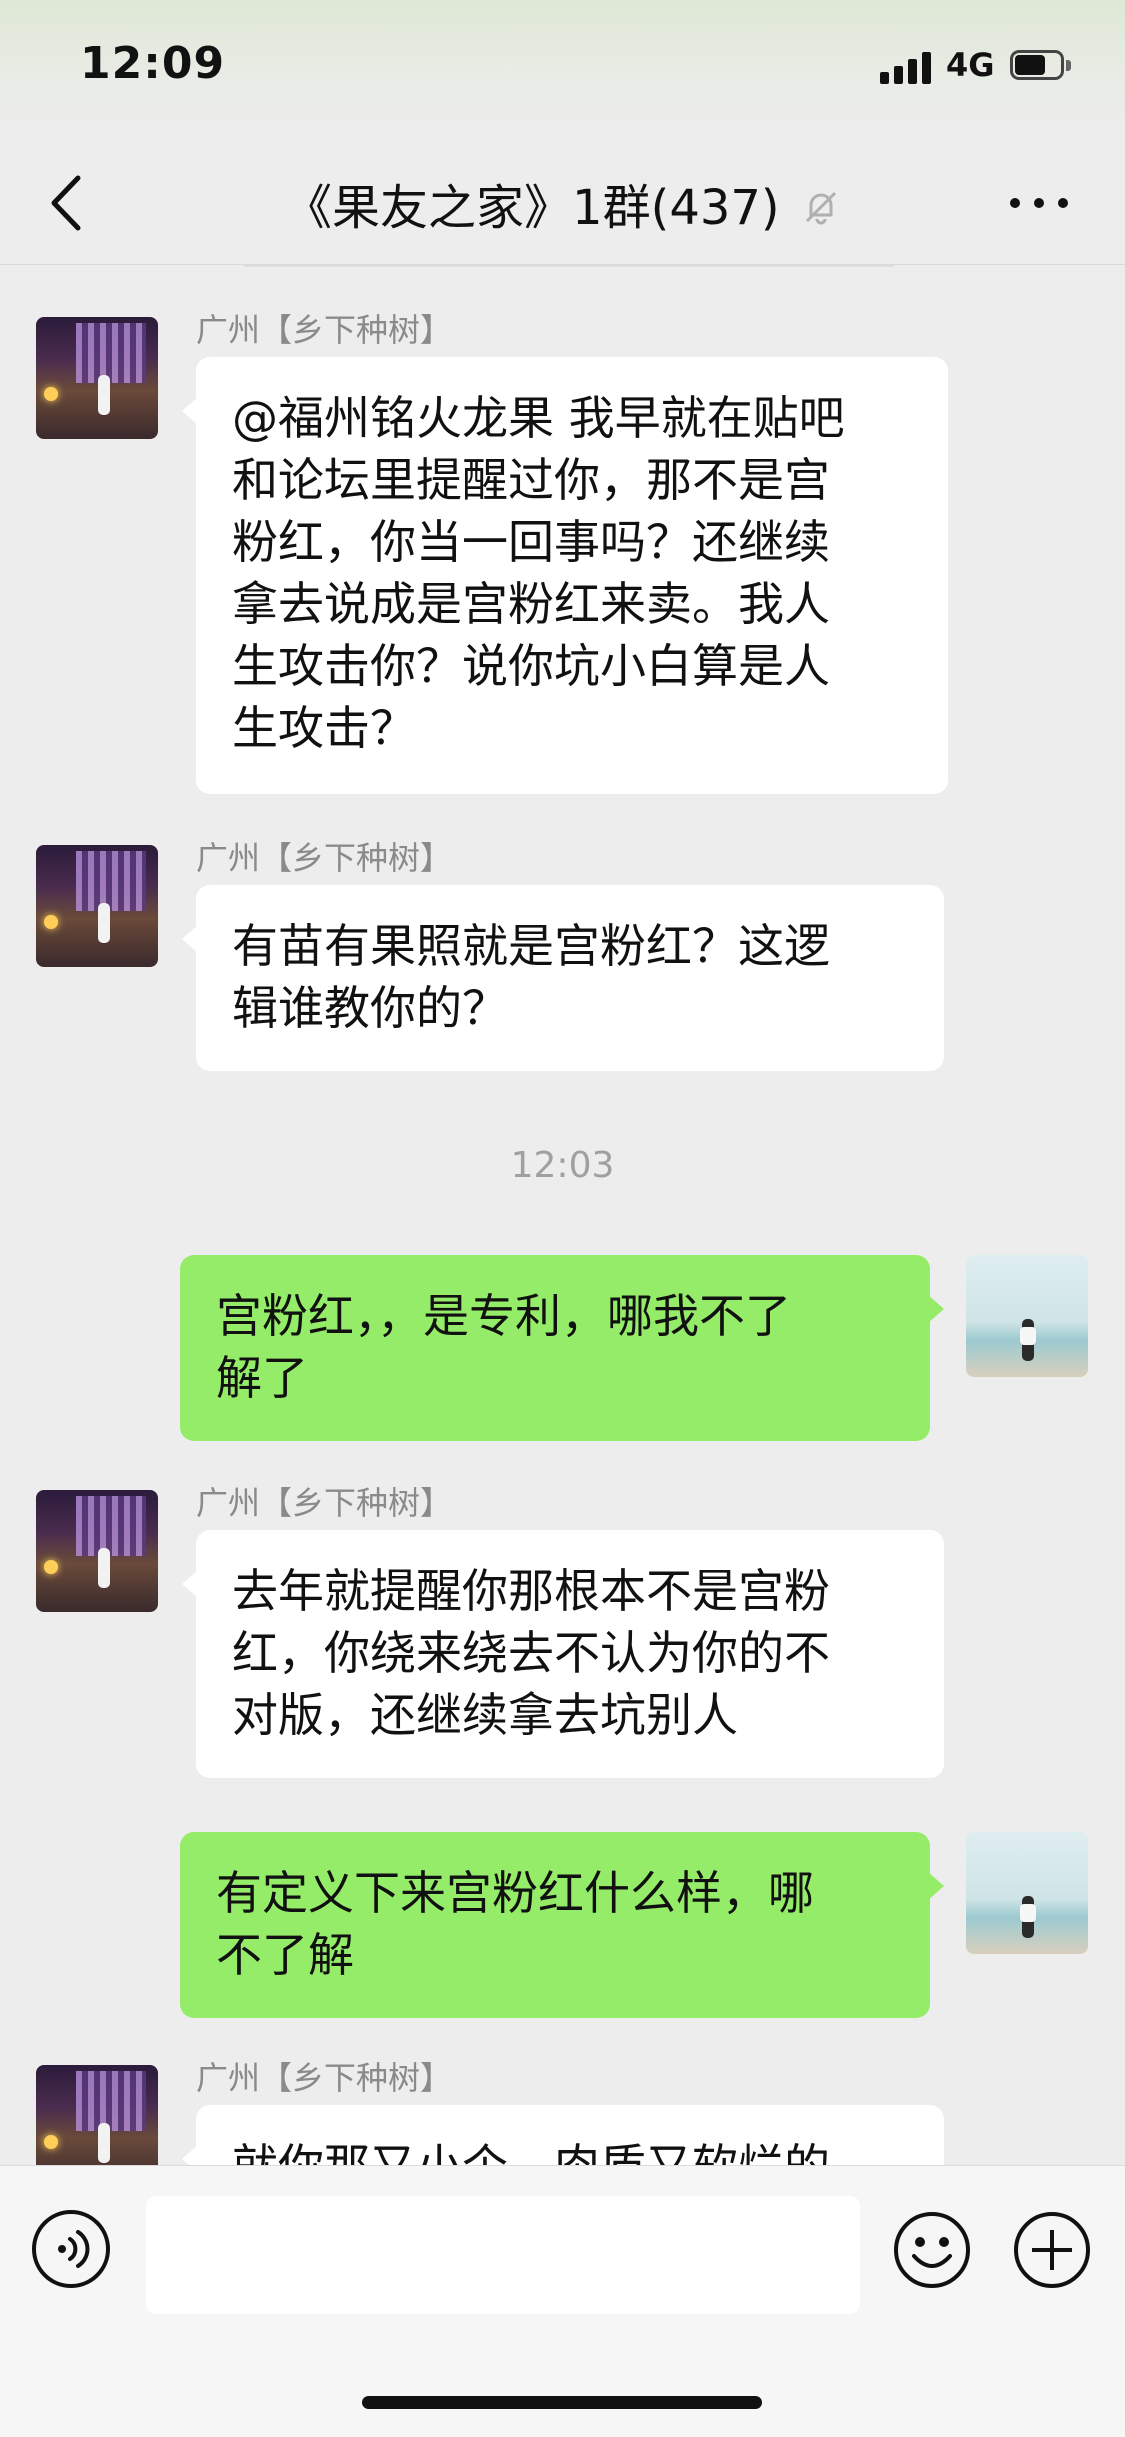  Describe the element at coordinates (562, 70) in the screenshot. I see `status-bar: 12:09 4G` at that location.